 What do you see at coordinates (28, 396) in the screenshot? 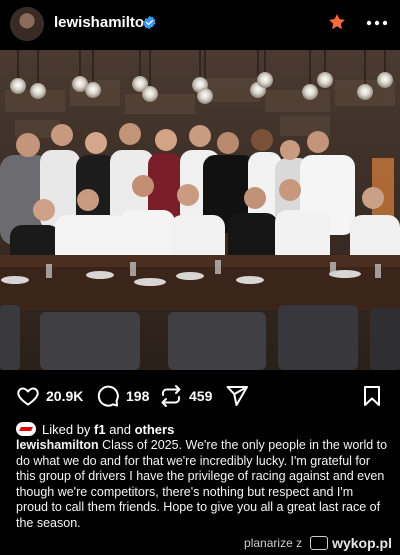
I see `heart-icon` at bounding box center [28, 396].